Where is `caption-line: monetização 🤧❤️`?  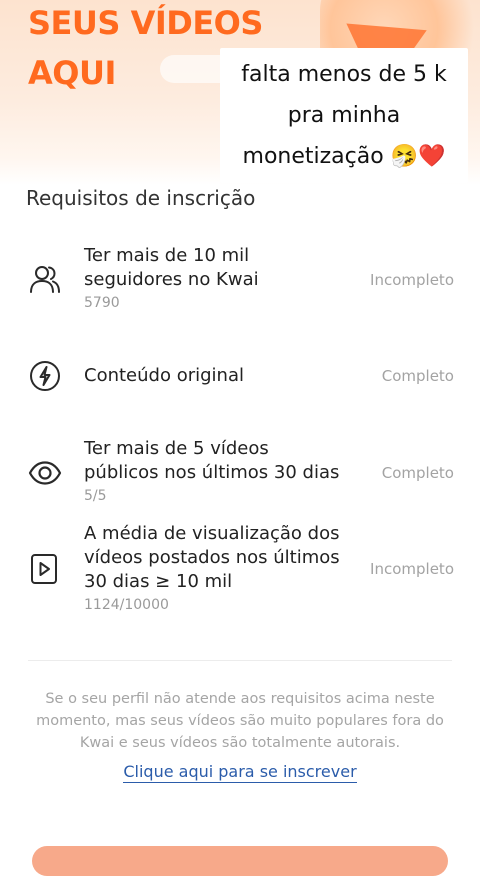 caption-line: monetização 🤧❤️ is located at coordinates (344, 156).